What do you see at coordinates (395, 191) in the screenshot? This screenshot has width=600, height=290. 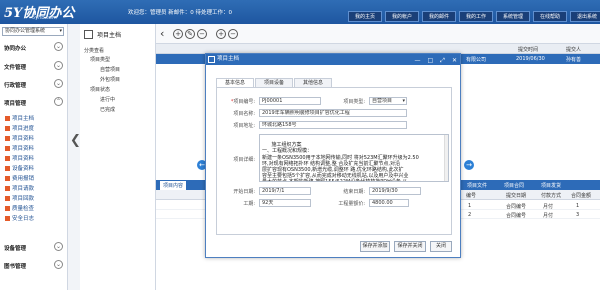 I see `end-date-input: 2019/9/30` at bounding box center [395, 191].